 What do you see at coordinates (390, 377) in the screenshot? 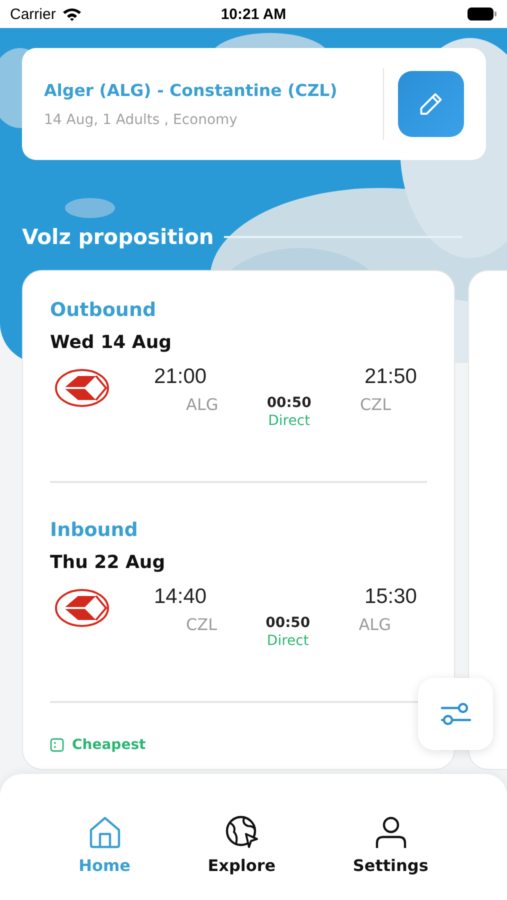
I see `arrival-time: 21:50` at bounding box center [390, 377].